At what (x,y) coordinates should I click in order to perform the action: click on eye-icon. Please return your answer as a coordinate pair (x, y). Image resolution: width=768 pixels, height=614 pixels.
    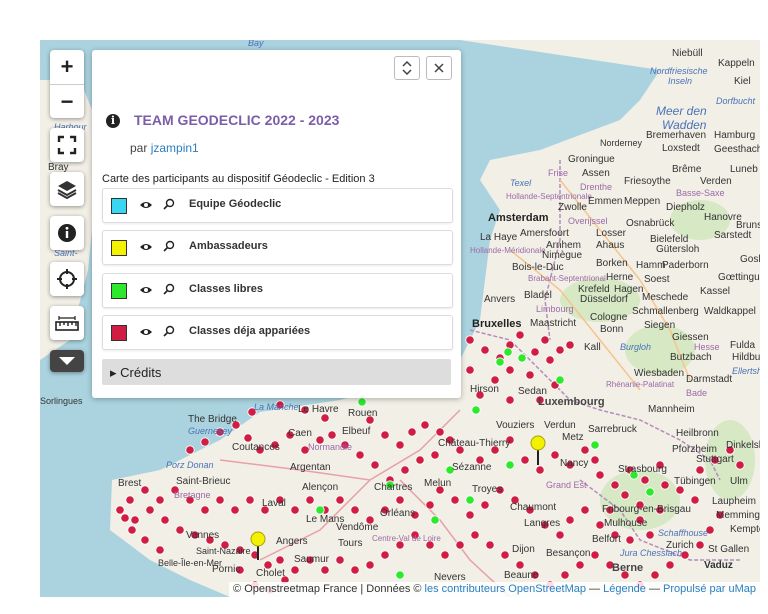
    Looking at the image, I should click on (146, 247).